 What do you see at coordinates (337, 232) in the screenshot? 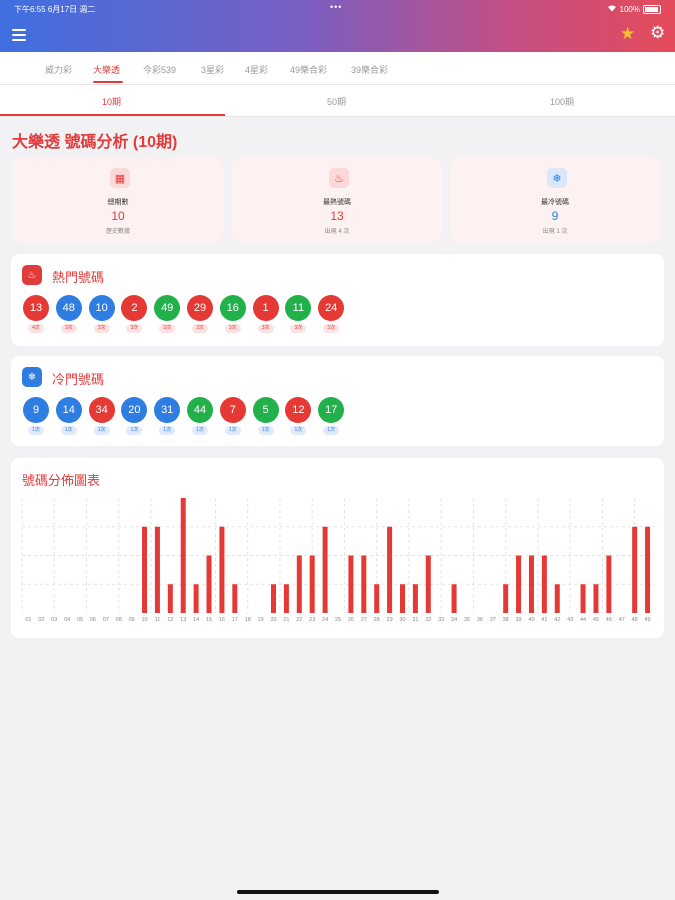
I see `stat-sub: 出現 4 次` at bounding box center [337, 232].